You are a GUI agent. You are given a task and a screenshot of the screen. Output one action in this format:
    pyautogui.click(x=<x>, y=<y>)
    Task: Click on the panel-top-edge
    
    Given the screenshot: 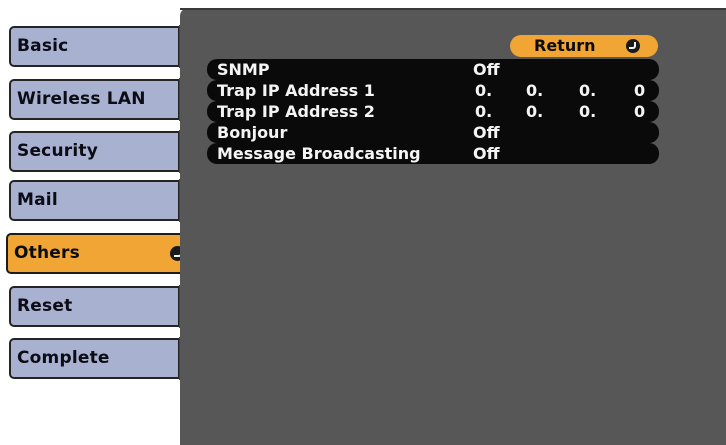 What is the action you would take?
    pyautogui.click(x=453, y=9)
    